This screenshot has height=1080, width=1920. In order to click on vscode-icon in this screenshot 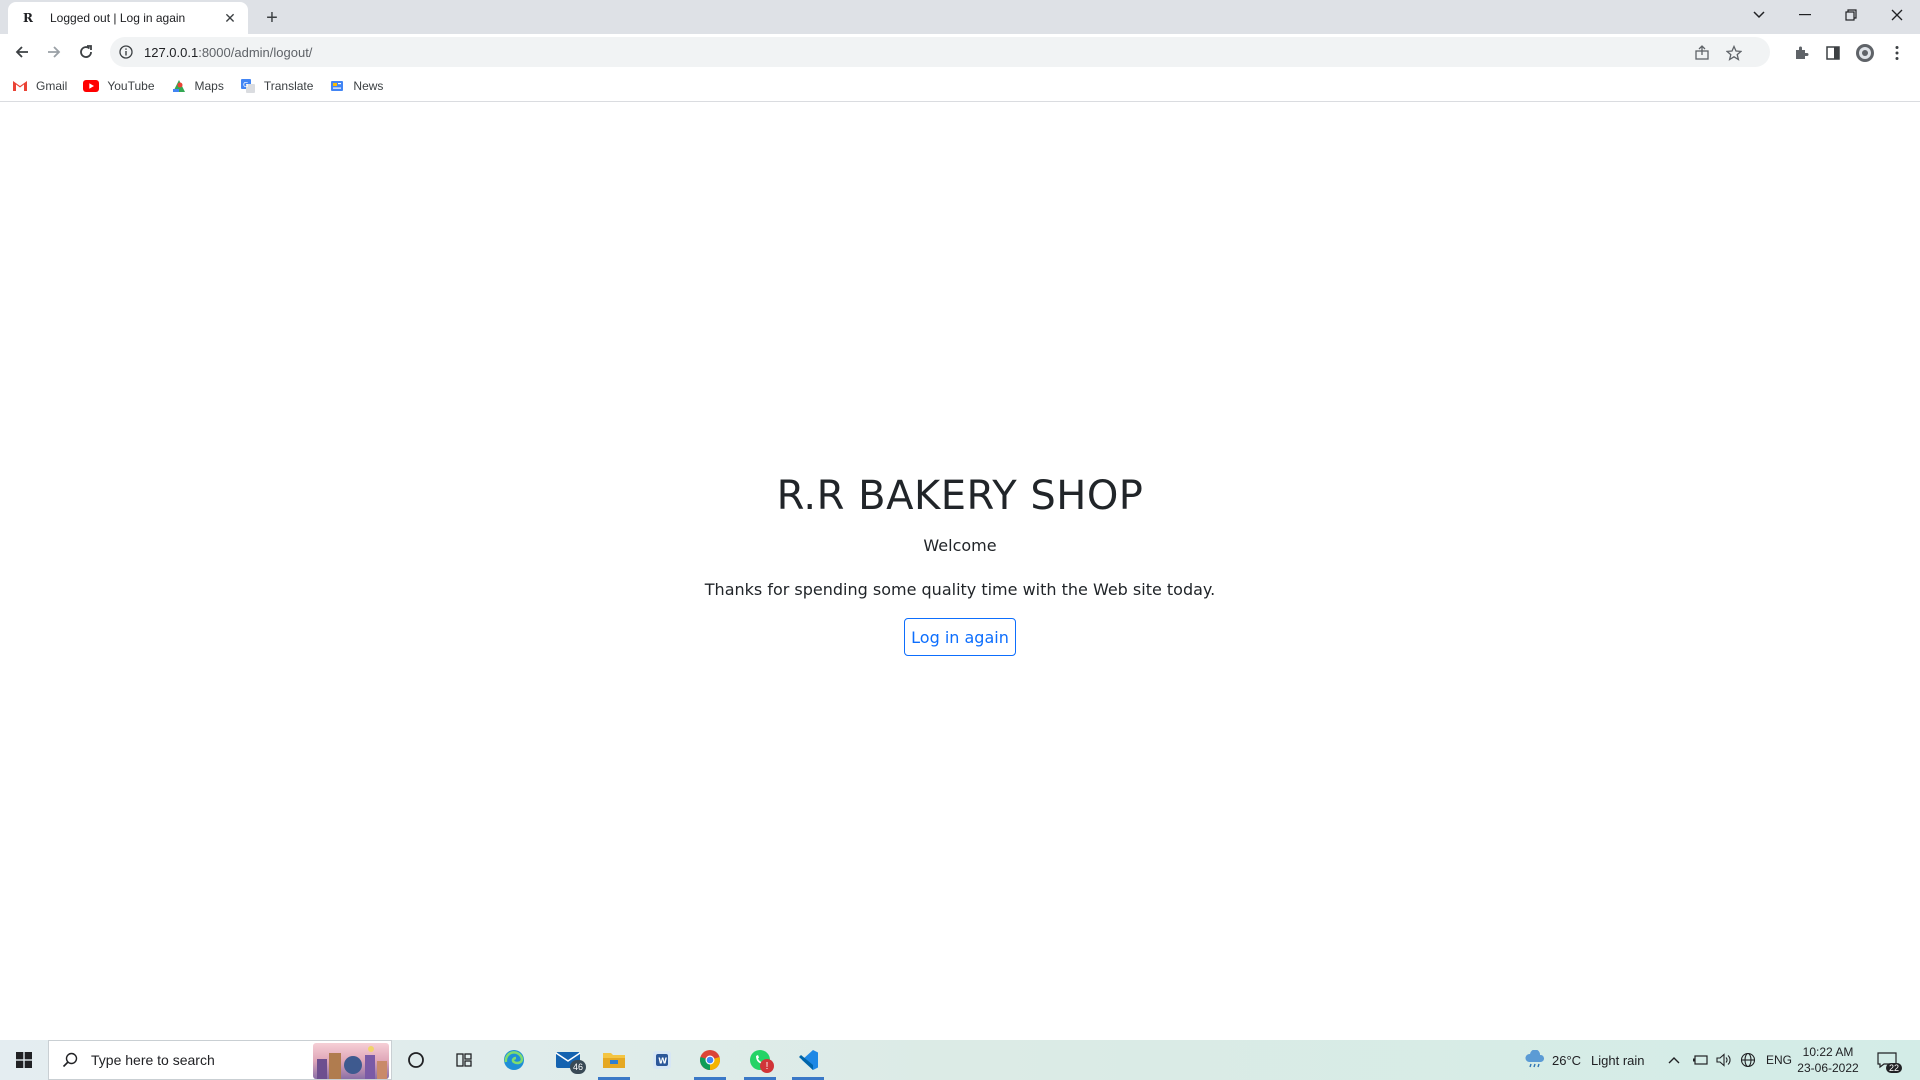, I will do `click(808, 1060)`.